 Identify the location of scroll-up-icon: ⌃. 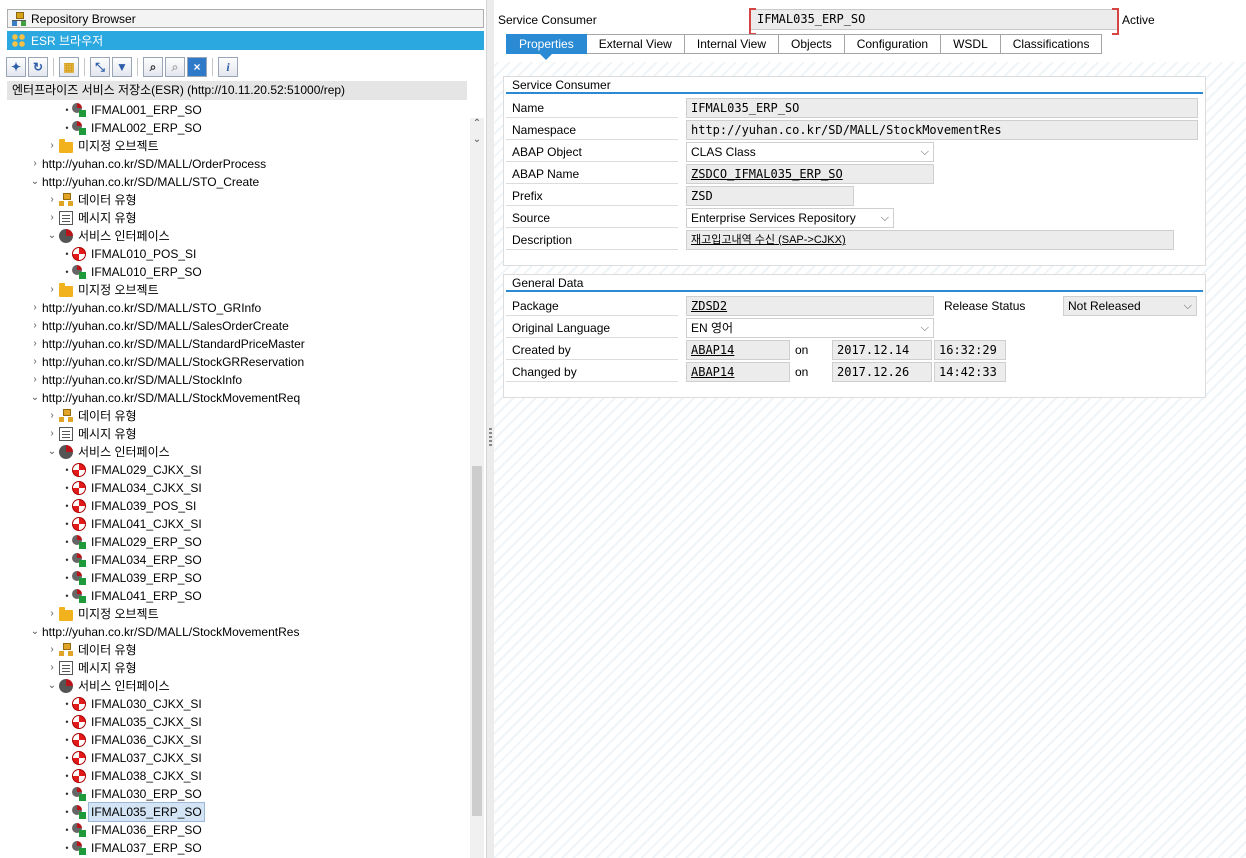
(477, 125).